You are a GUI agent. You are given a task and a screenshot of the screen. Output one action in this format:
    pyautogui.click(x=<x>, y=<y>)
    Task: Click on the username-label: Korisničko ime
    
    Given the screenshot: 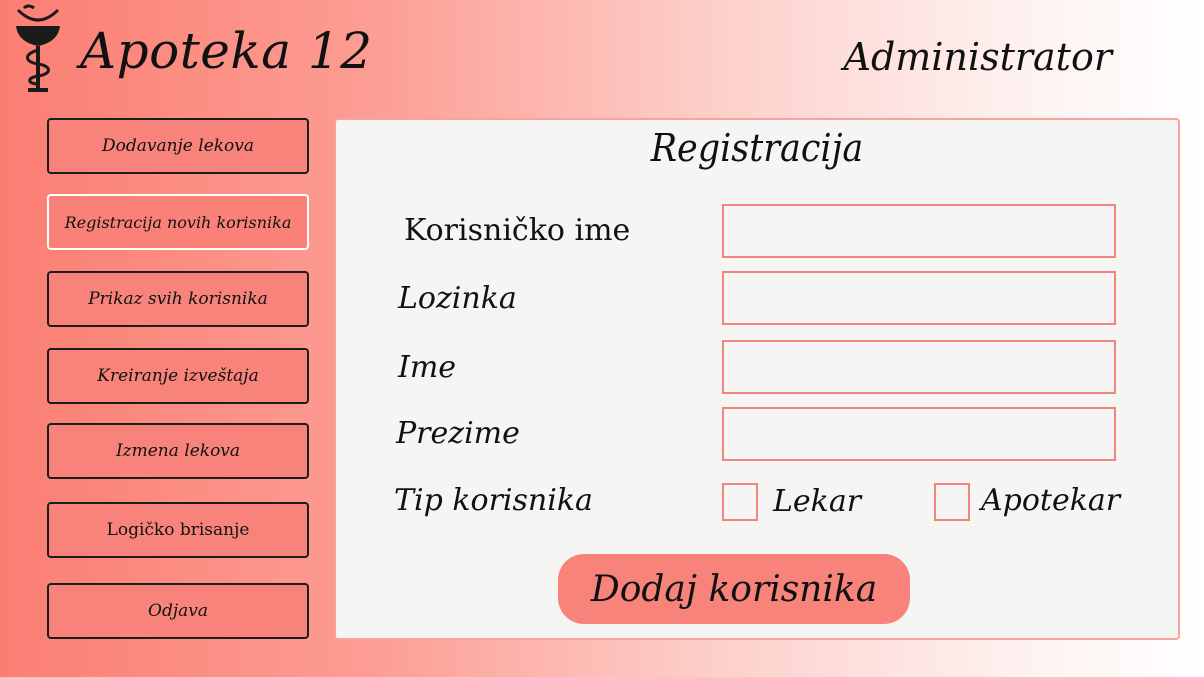 What is the action you would take?
    pyautogui.click(x=517, y=230)
    